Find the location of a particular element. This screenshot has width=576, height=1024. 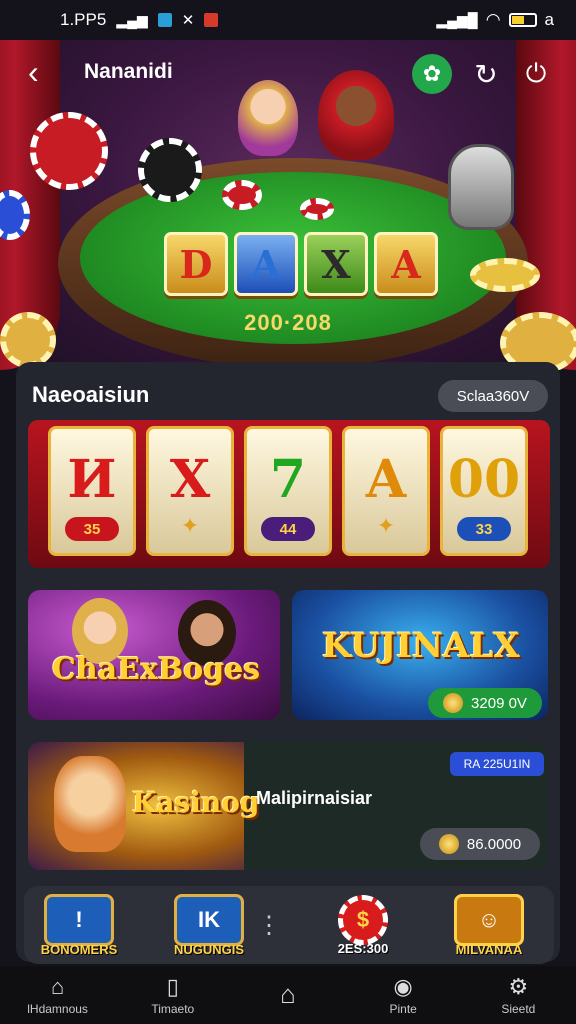

bottom-nav: ⌂ lHdamnous ▯ Timaeto ⌂ ◉ Pinte ⚙ Sieetd is located at coordinates (288, 995).